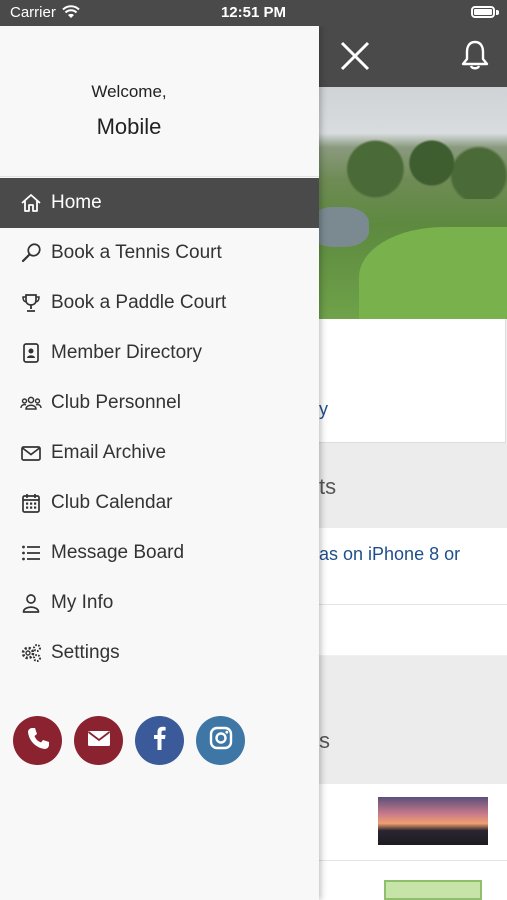 Image resolution: width=507 pixels, height=900 pixels. I want to click on user-icon, so click(31, 603).